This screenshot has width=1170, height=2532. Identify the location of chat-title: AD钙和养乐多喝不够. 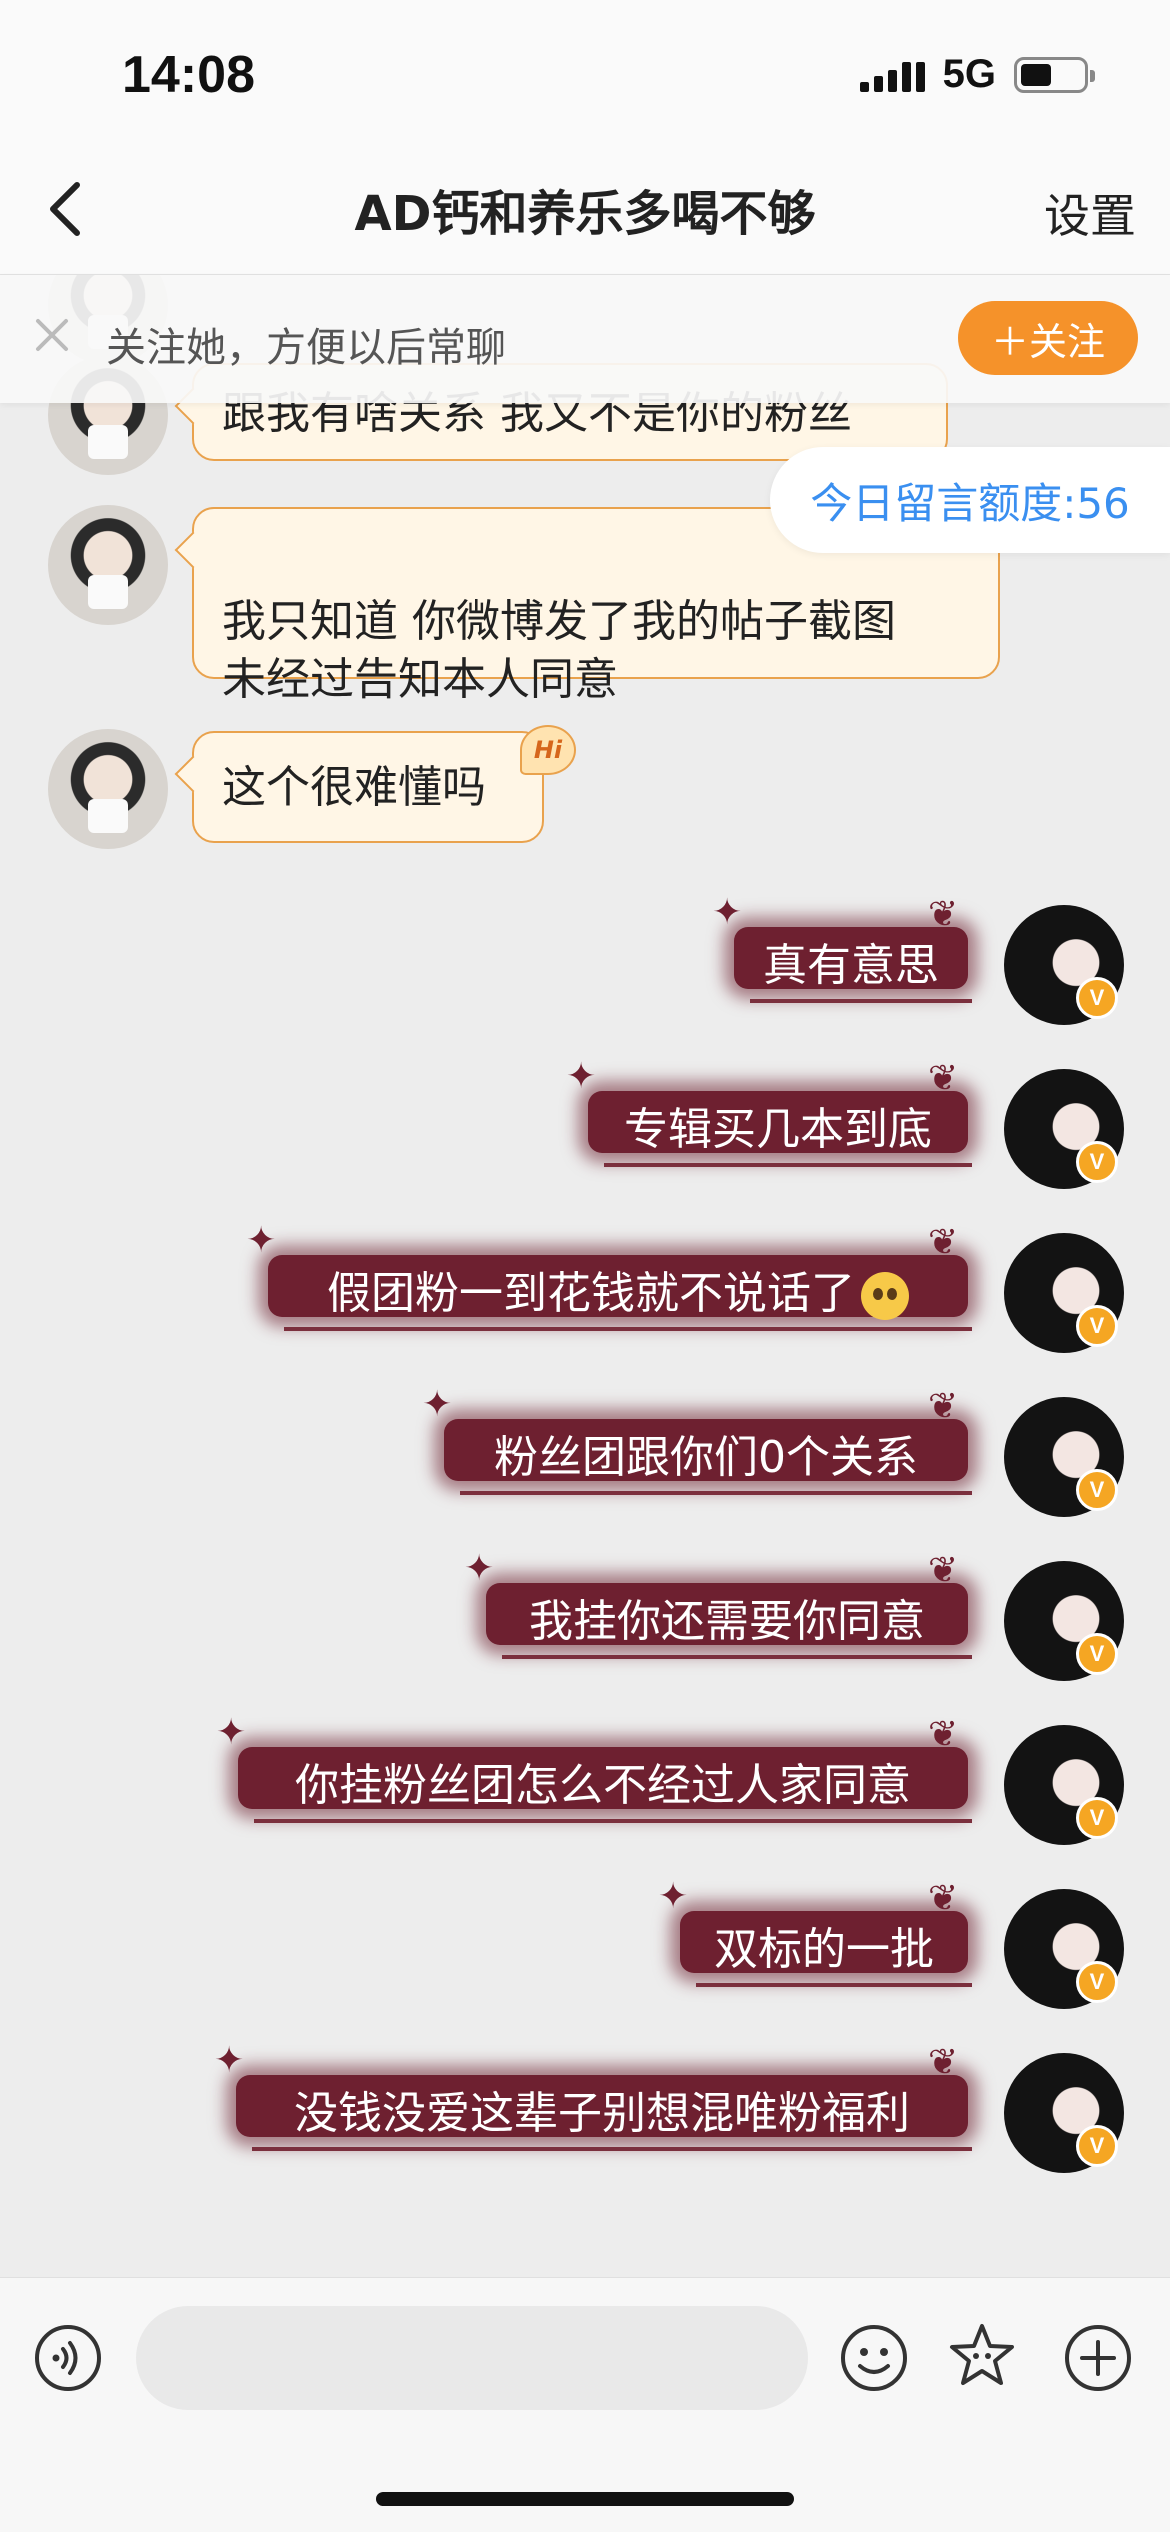
(585, 214).